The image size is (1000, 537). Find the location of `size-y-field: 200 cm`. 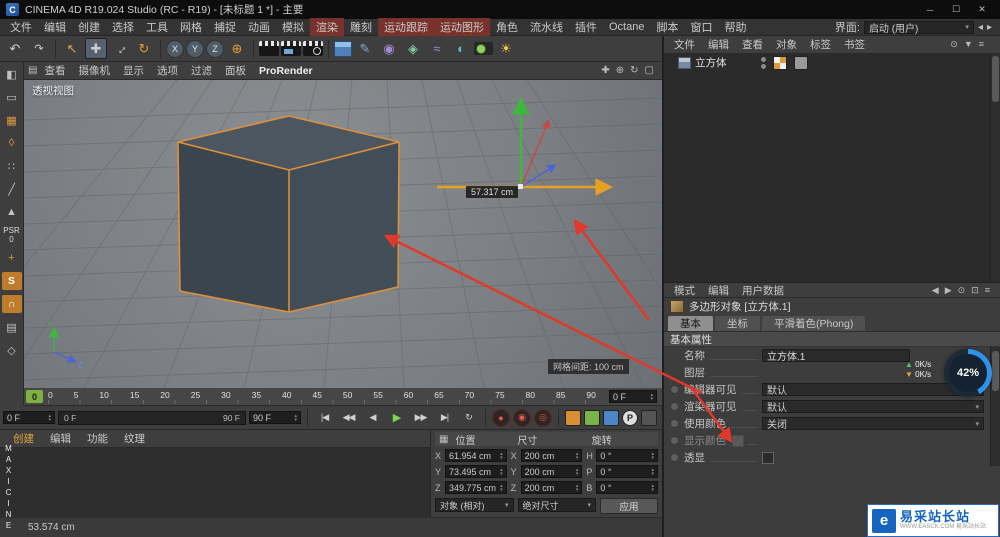

size-y-field: 200 cm is located at coordinates (551, 471).